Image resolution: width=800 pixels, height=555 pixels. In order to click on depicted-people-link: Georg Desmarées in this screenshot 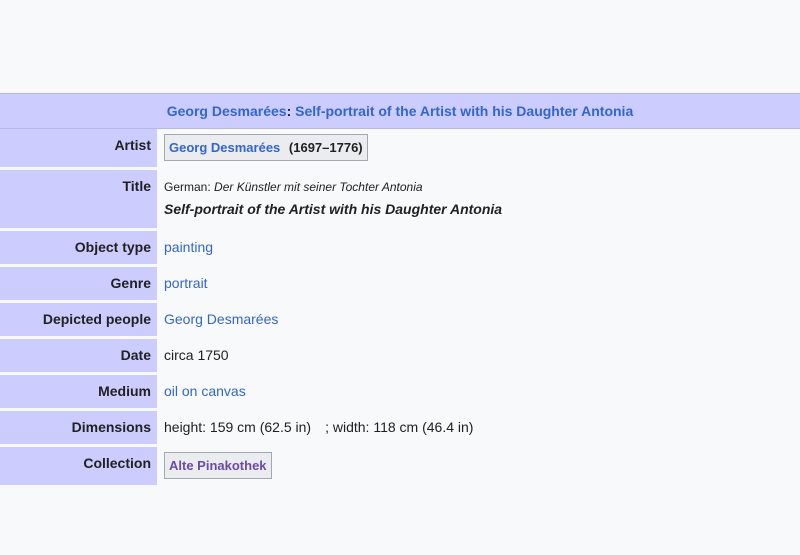, I will do `click(221, 319)`.